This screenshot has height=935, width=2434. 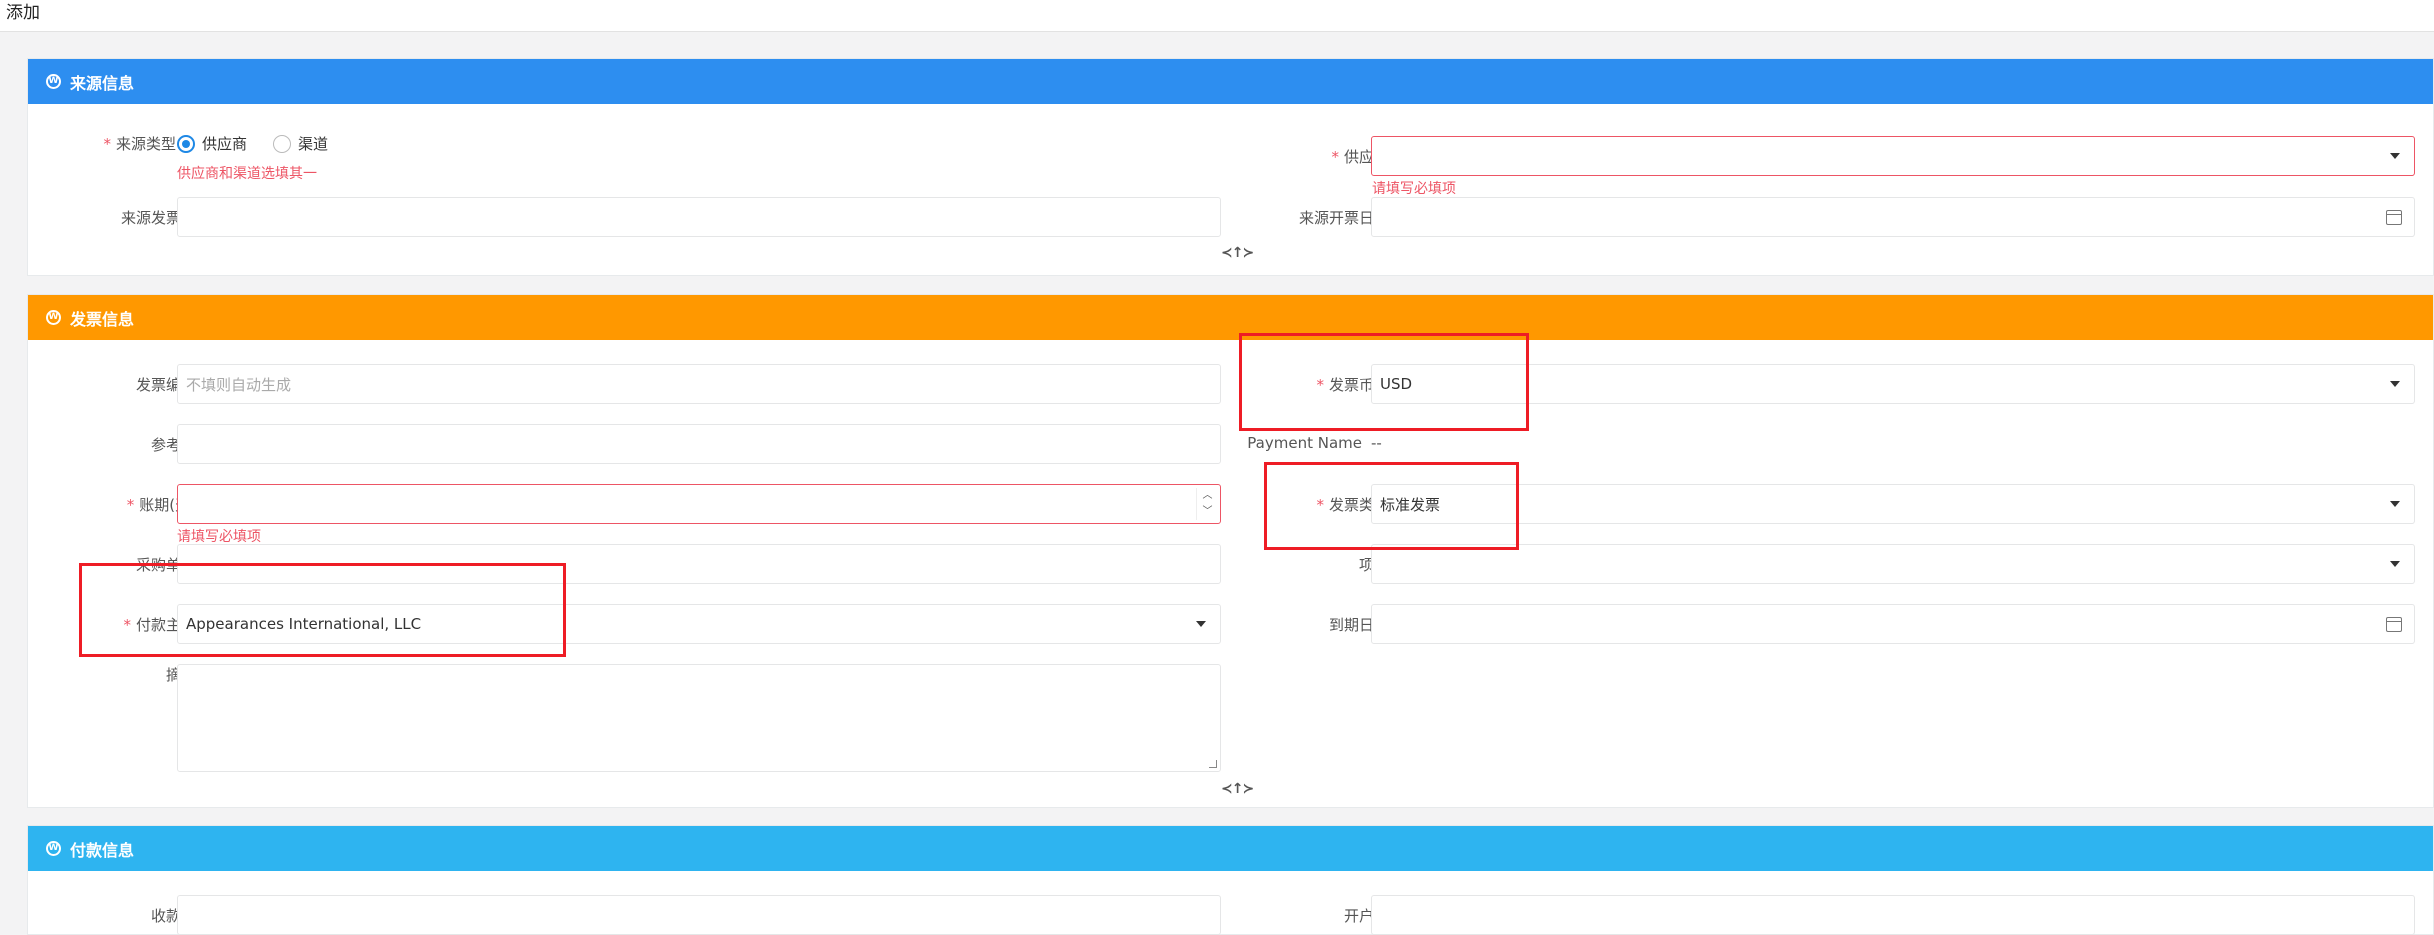 What do you see at coordinates (699, 217) in the screenshot?
I see `source-invoice-no-input` at bounding box center [699, 217].